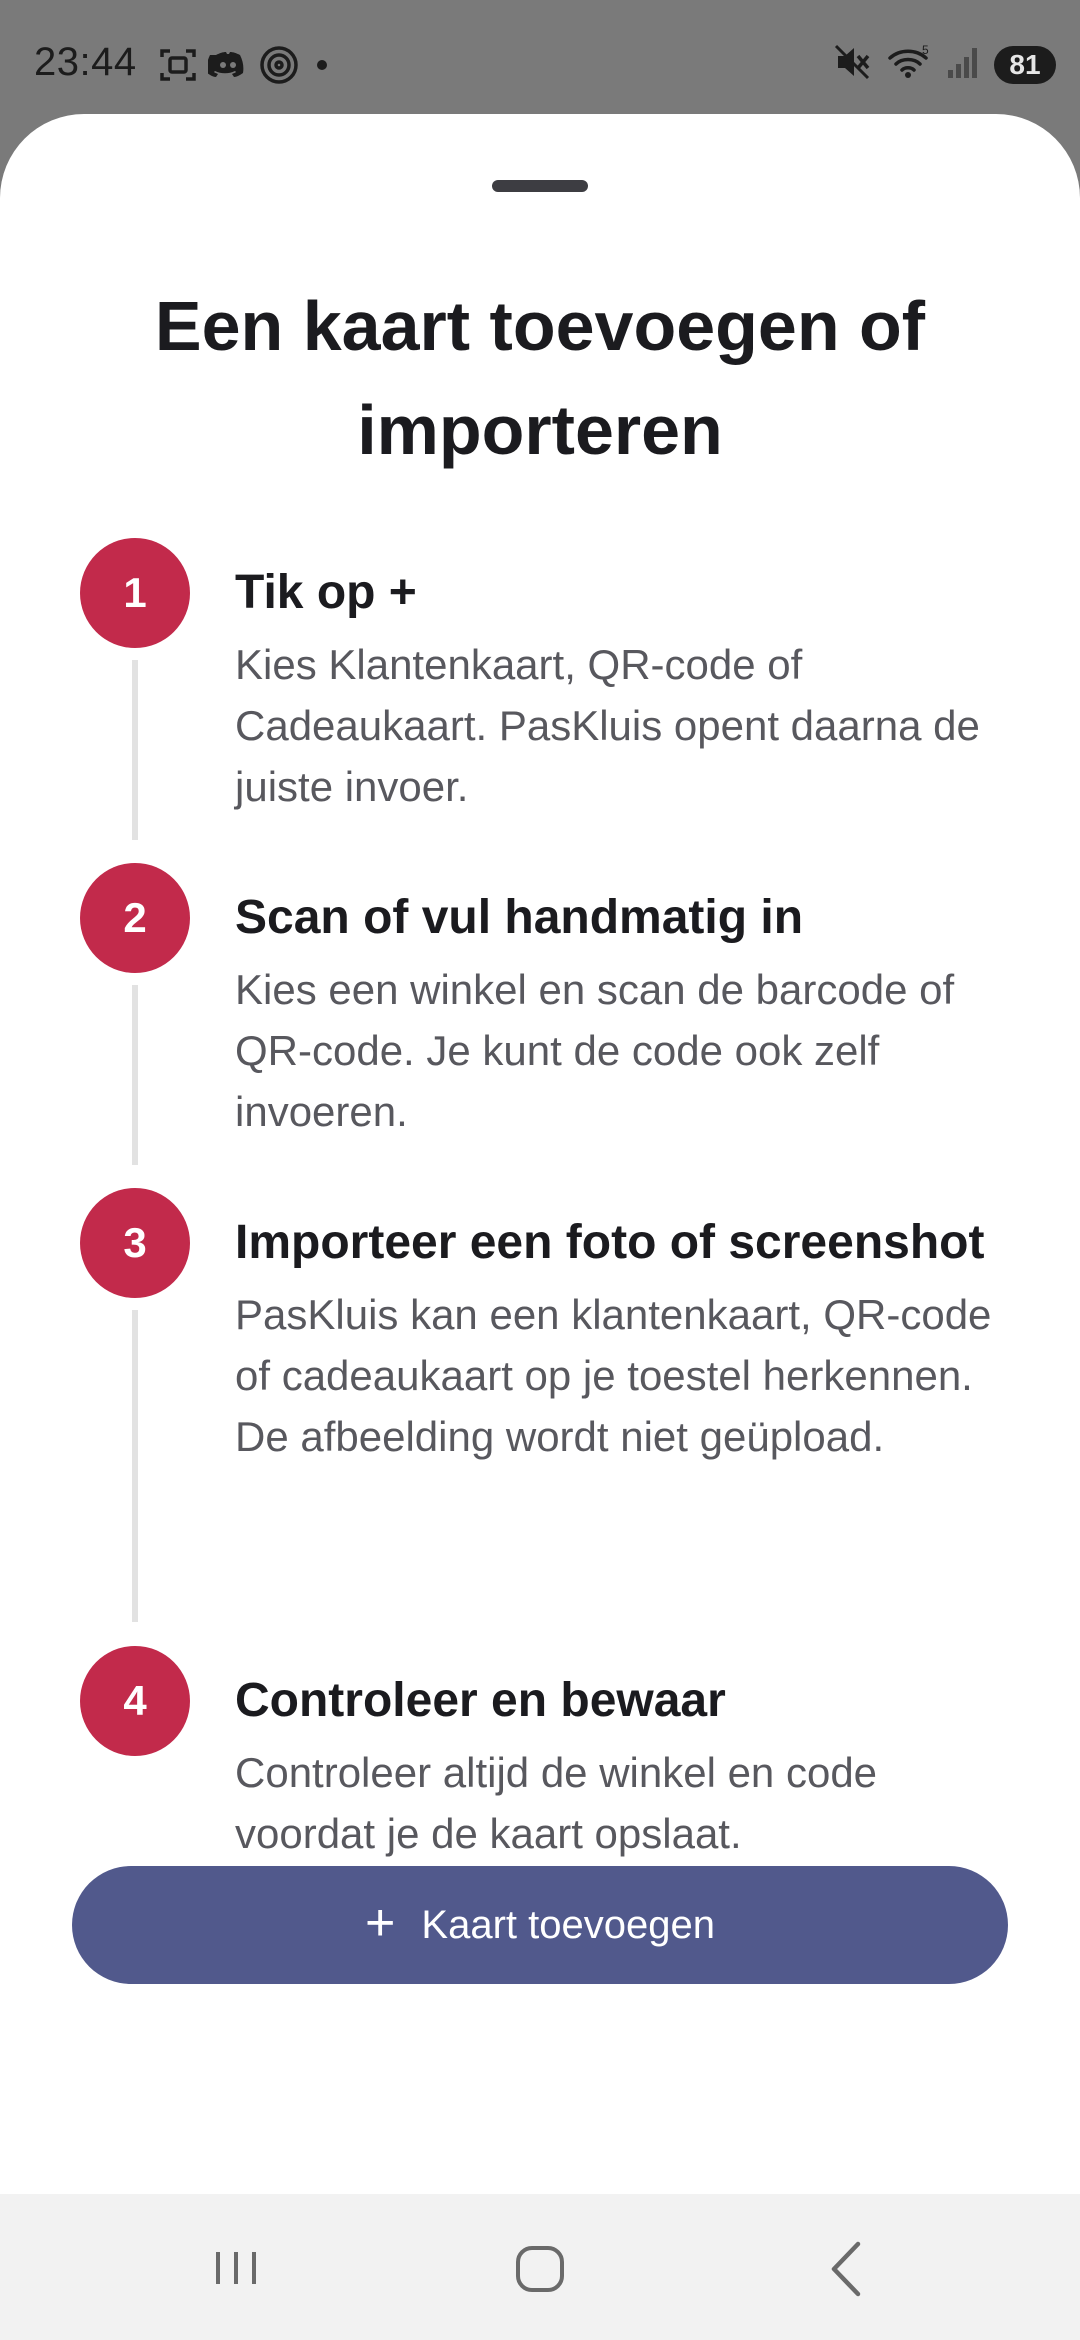 The image size is (1080, 2340). What do you see at coordinates (909, 64) in the screenshot?
I see `wifi-icon: 5` at bounding box center [909, 64].